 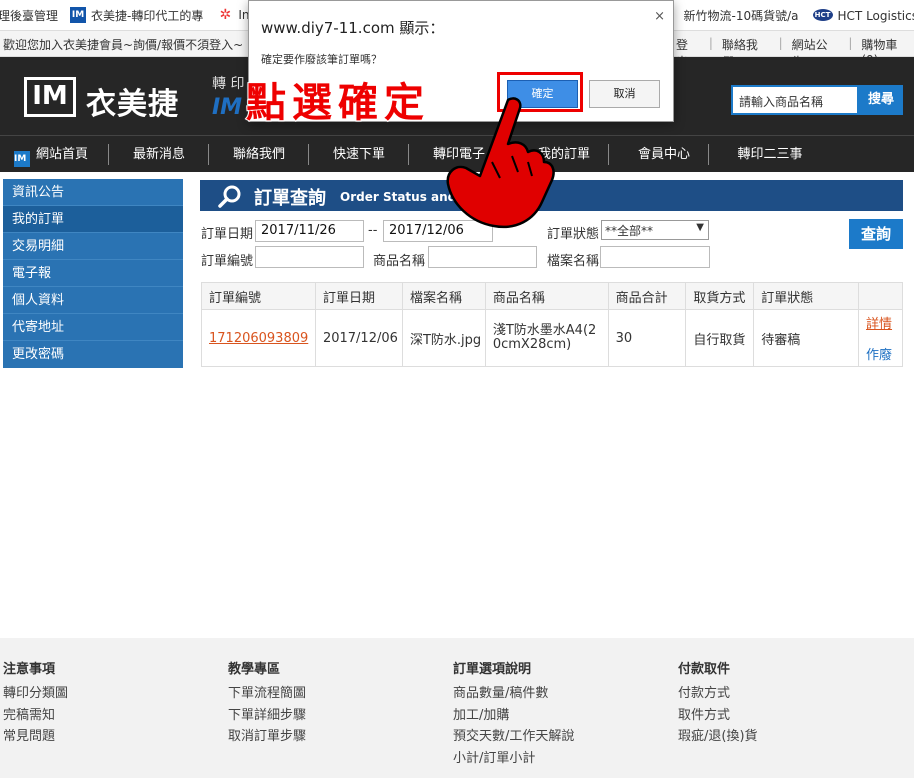 I want to click on sidebar-item-announcements: 資訊公告, so click(x=93, y=192).